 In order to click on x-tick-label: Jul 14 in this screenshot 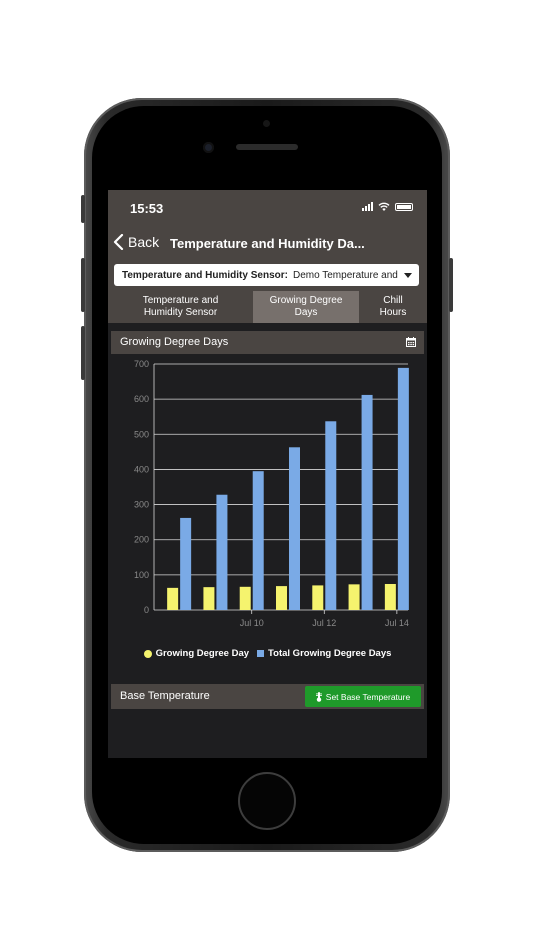, I will do `click(397, 623)`.